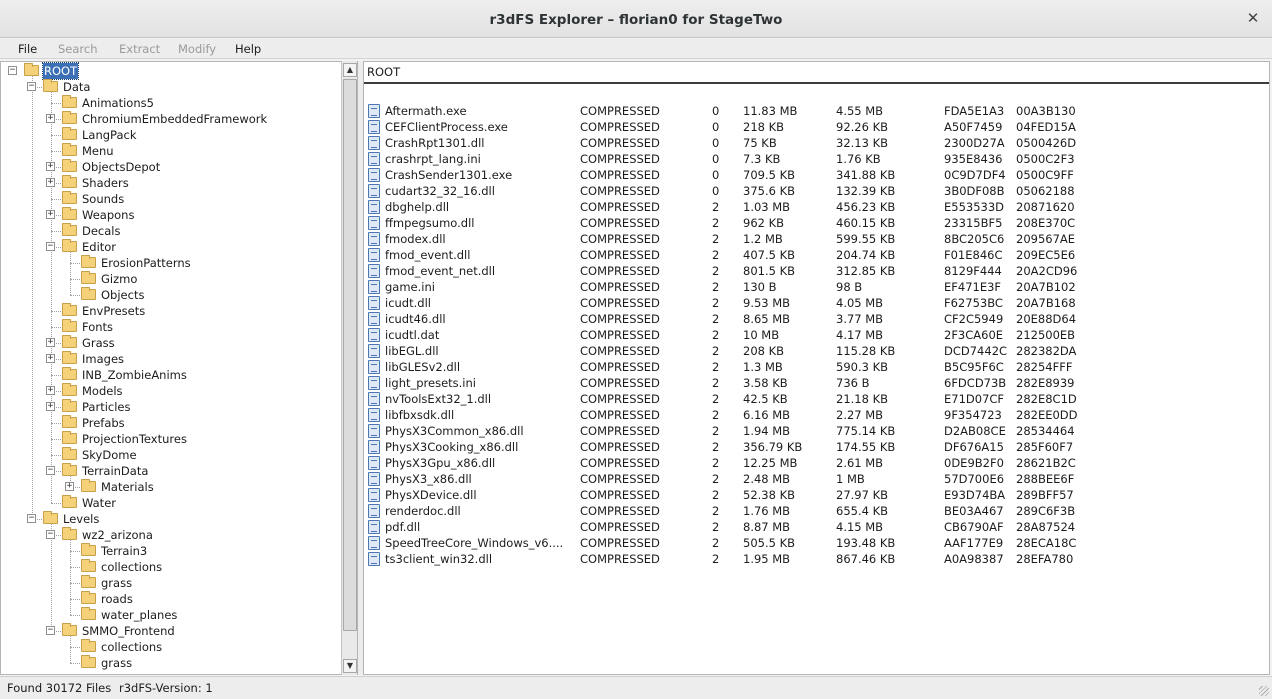 The height and width of the screenshot is (699, 1272). Describe the element at coordinates (171, 263) in the screenshot. I see `tree-node: ErosionPatterns` at that location.